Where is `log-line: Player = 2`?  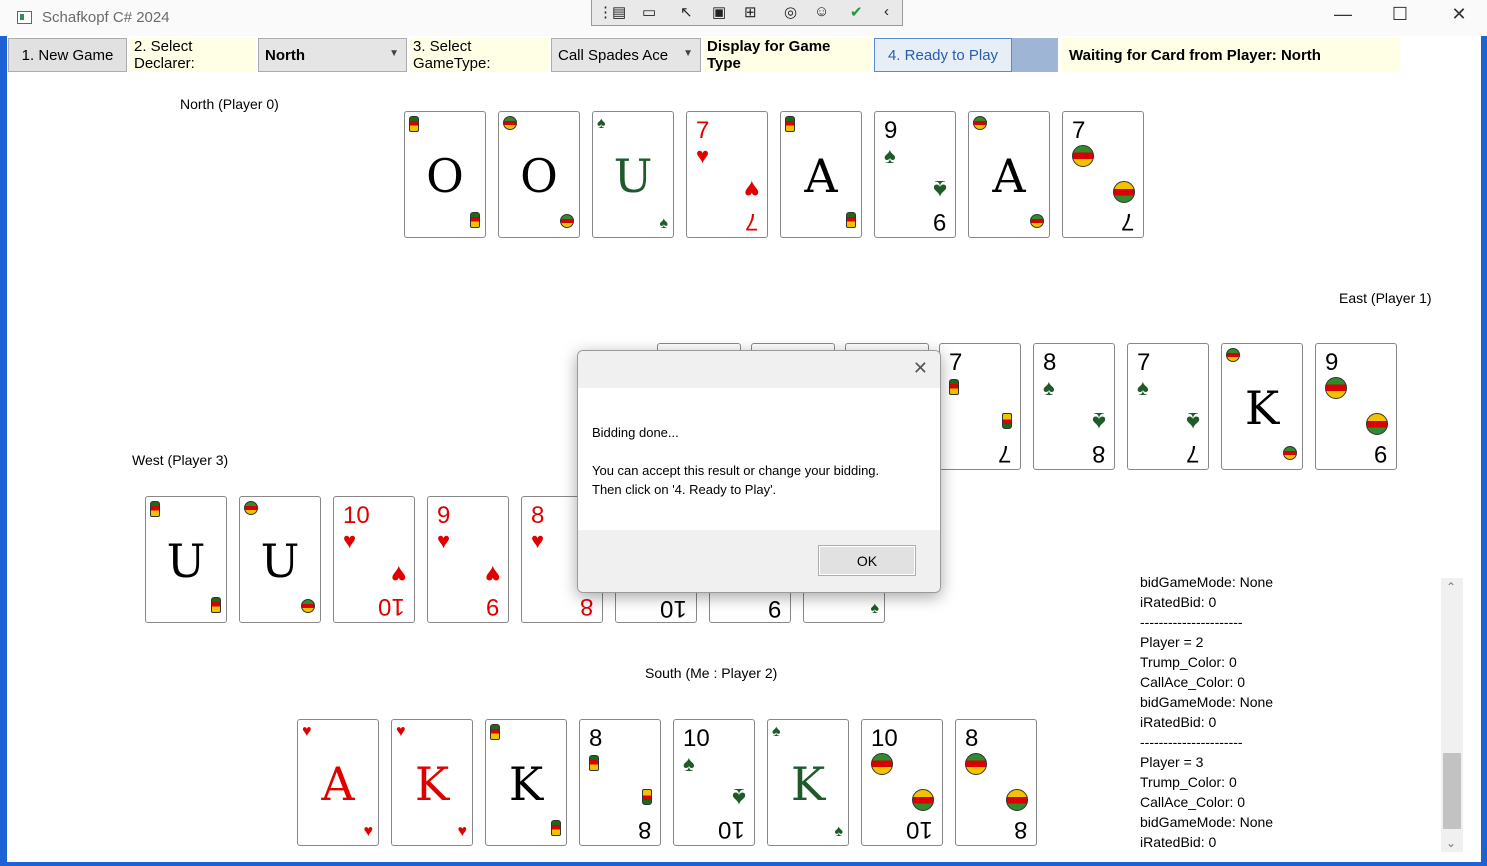
log-line: Player = 2 is located at coordinates (1172, 642).